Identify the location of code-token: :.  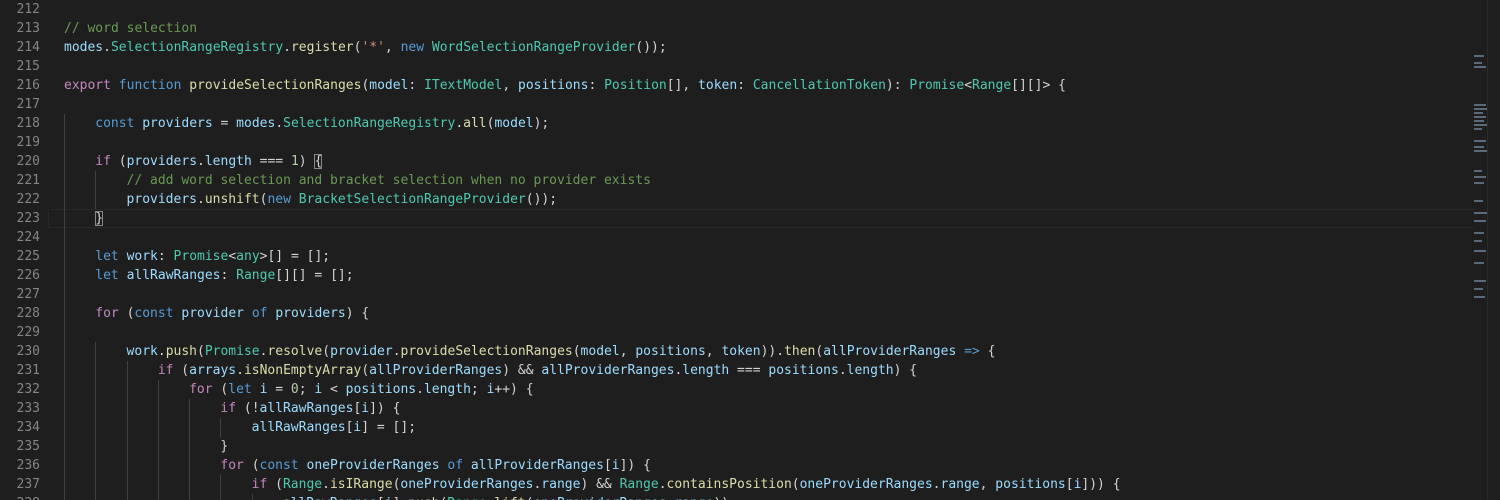
(596, 85).